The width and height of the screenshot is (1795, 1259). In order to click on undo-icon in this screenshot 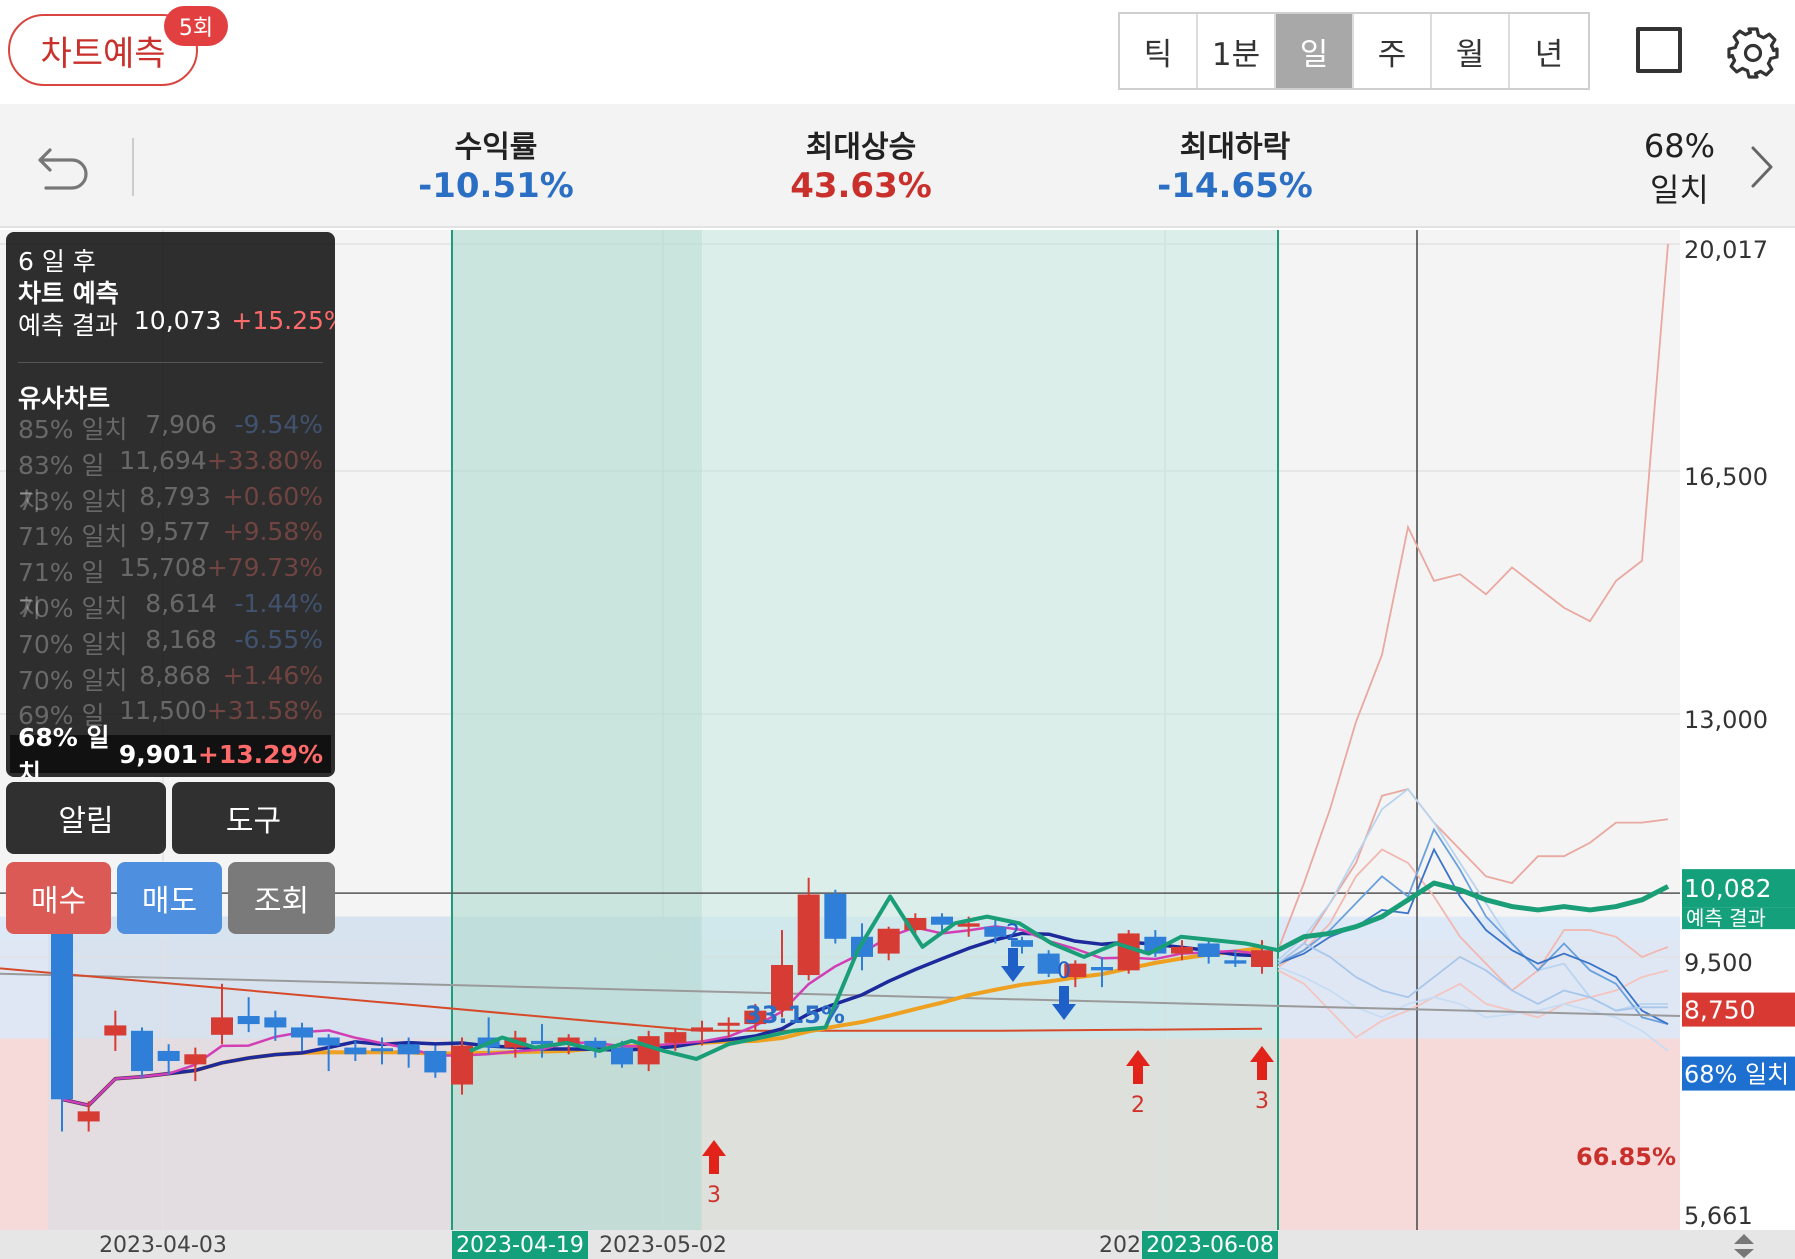, I will do `click(64, 165)`.